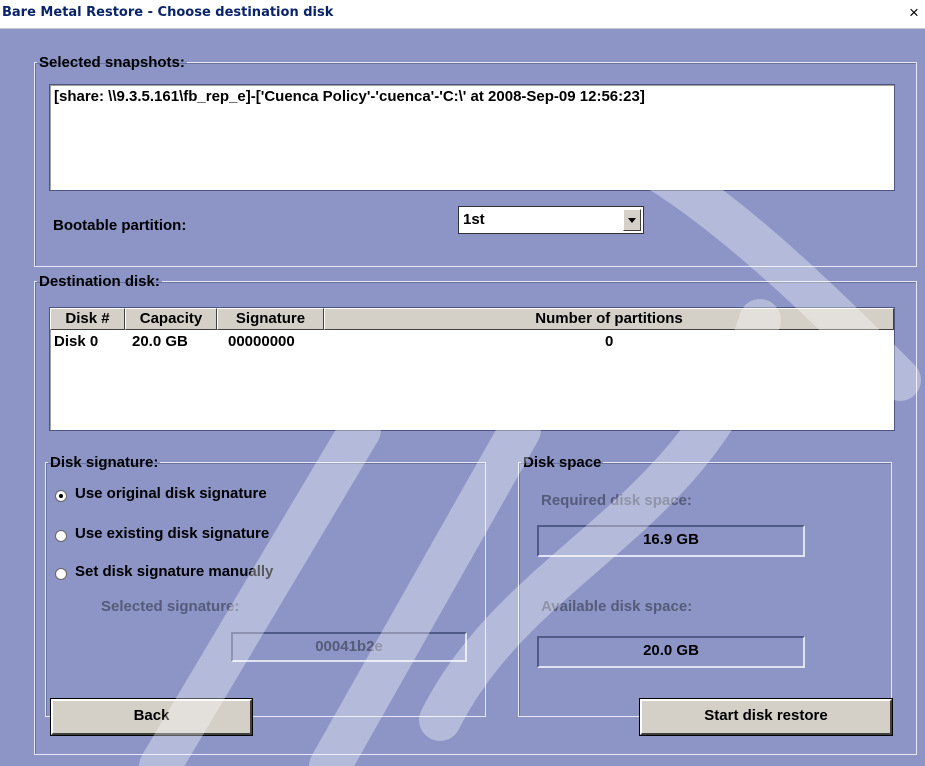 This screenshot has width=925, height=766. Describe the element at coordinates (562, 462) in the screenshot. I see `disk-space-legend: Disk space` at that location.